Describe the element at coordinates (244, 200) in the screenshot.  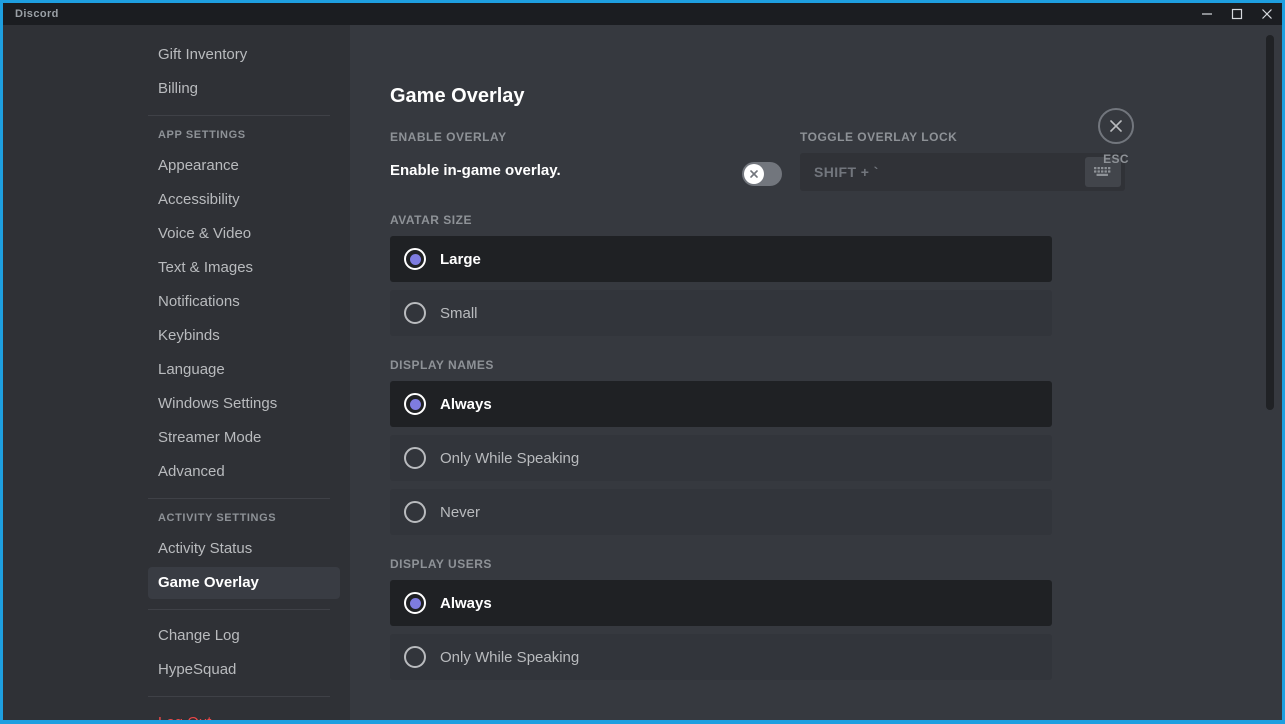
I see `sidebar-item-accessibility: Accessibility` at that location.